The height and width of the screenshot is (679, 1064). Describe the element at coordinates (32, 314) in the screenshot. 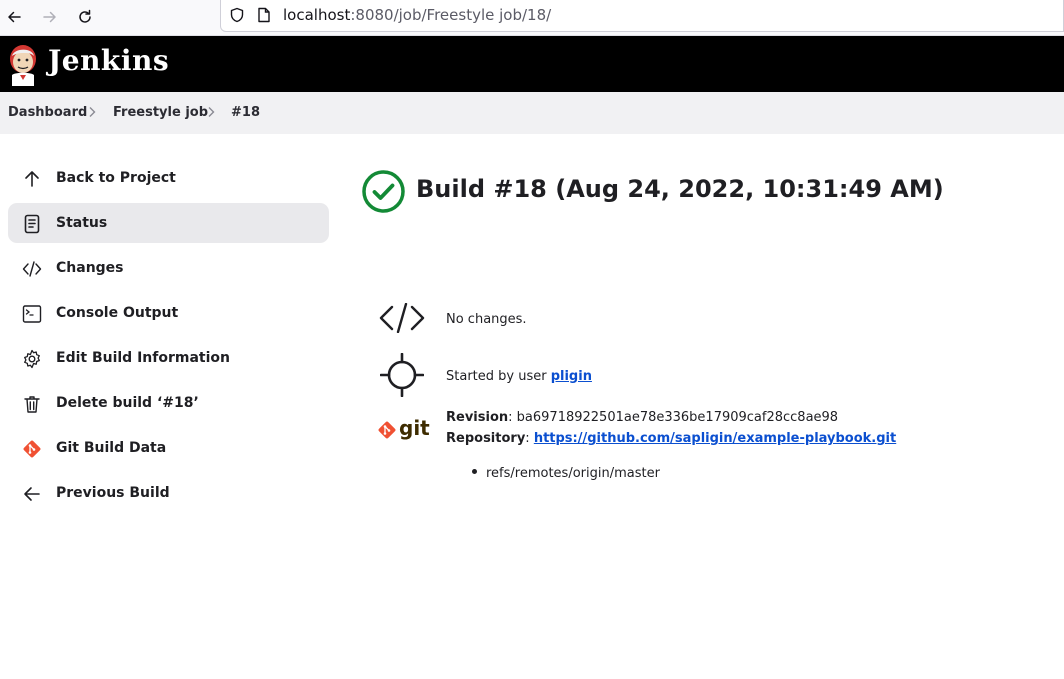

I see `terminal-icon` at that location.